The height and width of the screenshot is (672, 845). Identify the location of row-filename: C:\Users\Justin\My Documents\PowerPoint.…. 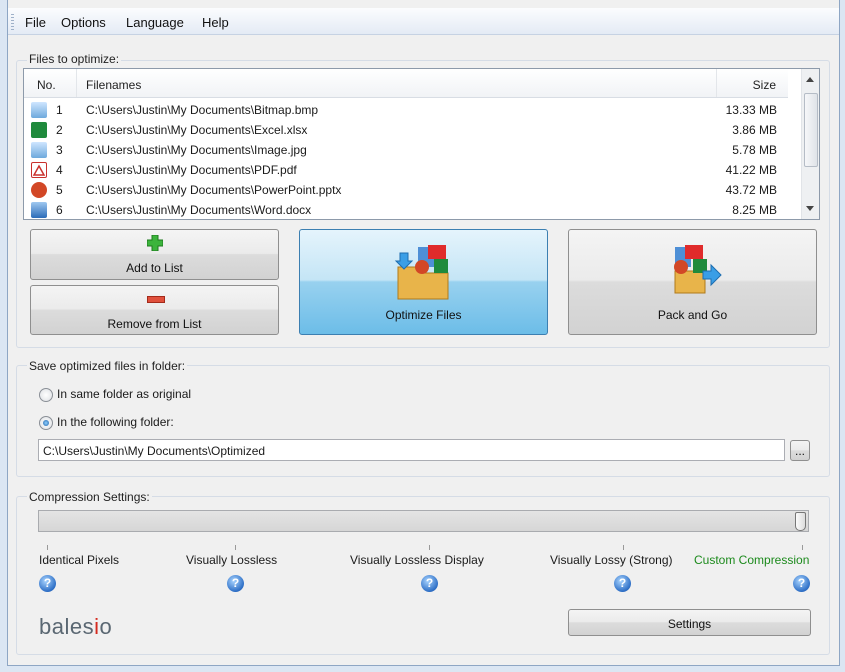
(214, 190).